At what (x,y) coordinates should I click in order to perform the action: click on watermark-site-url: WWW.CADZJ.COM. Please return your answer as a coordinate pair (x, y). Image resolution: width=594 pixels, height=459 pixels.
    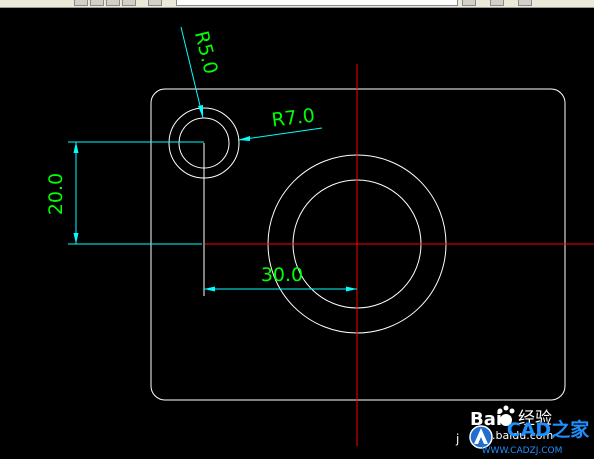
    Looking at the image, I should click on (522, 451).